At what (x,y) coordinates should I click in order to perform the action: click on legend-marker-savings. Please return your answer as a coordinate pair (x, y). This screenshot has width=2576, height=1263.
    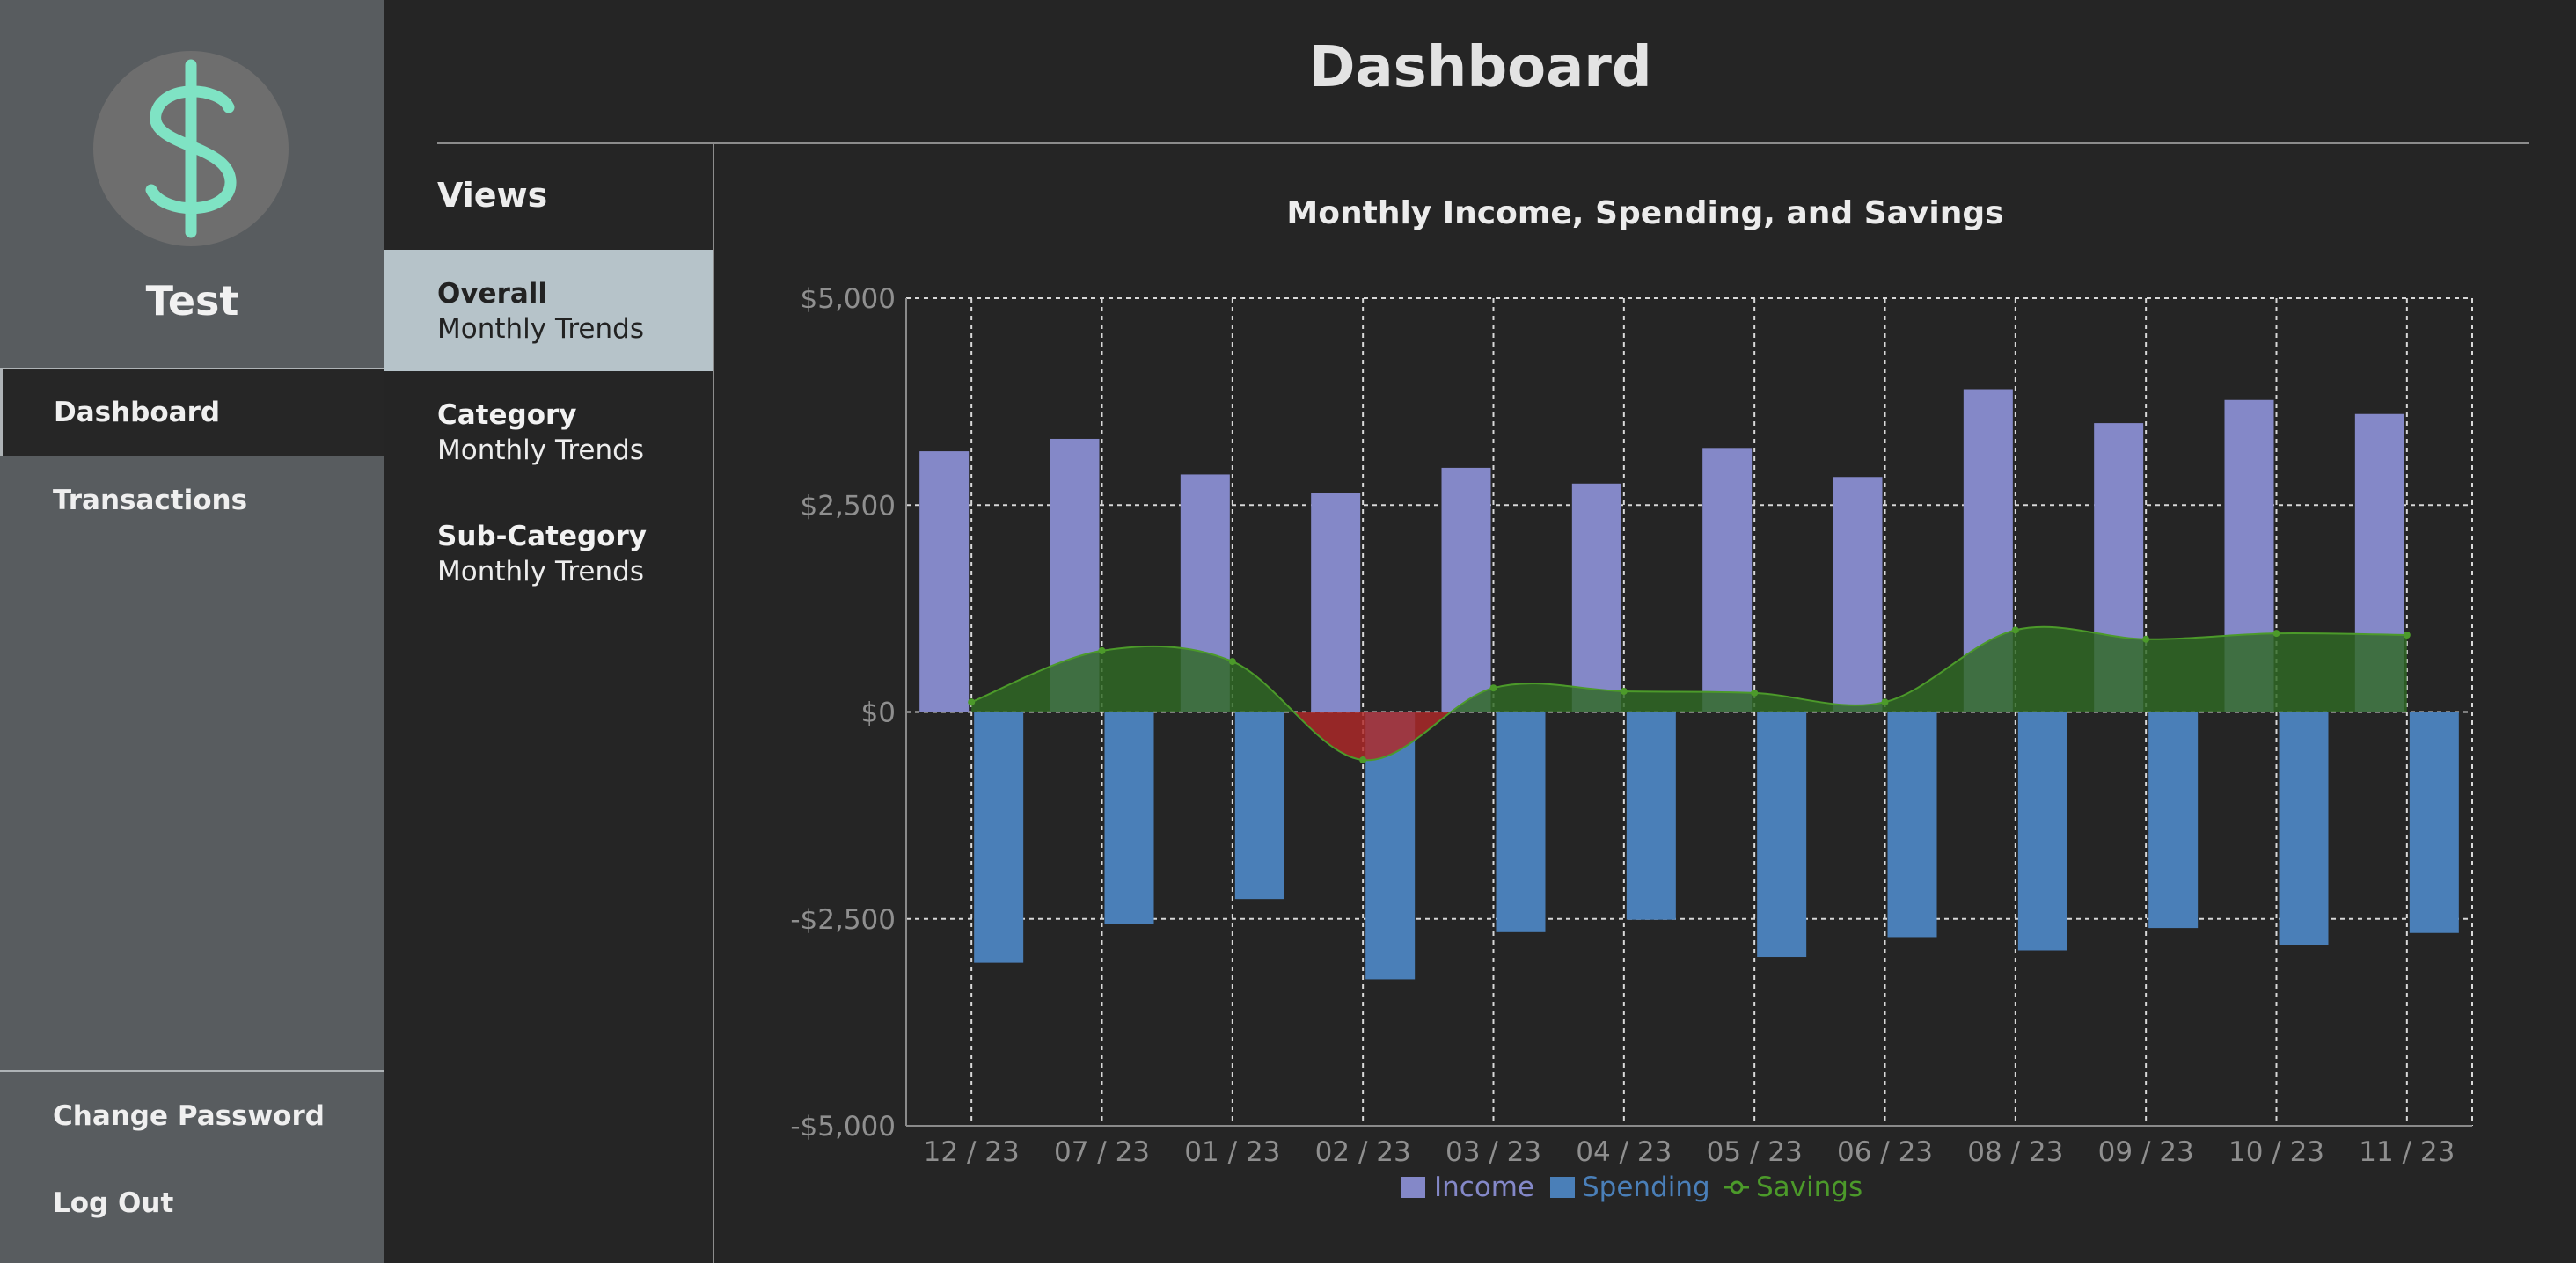
    Looking at the image, I should click on (1737, 1187).